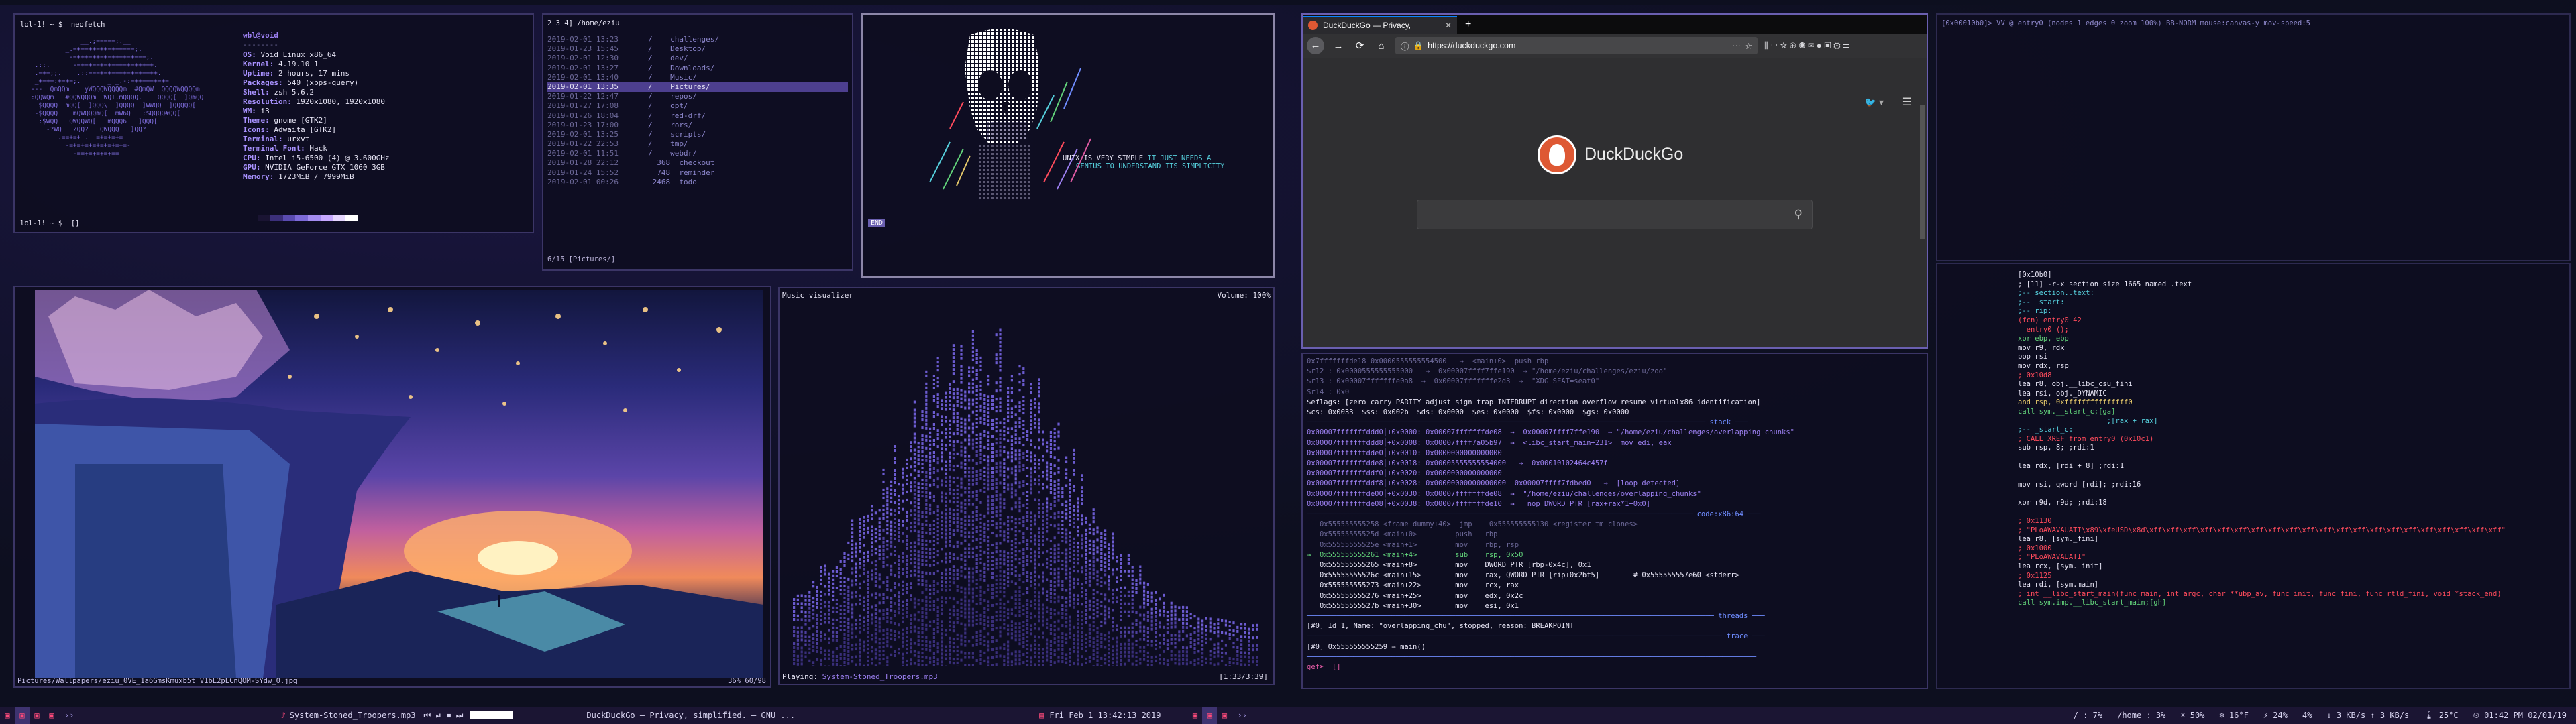 This screenshot has width=2576, height=724. Describe the element at coordinates (697, 116) in the screenshot. I see `ranger-row: 2019-01-26 18:04/ red-drf/` at that location.